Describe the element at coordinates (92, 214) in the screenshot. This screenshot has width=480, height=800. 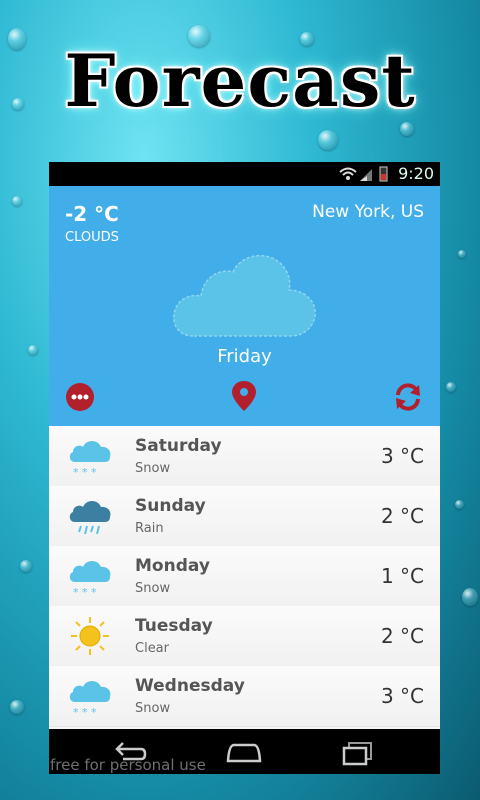
I see `current-temperature: -2 °C` at that location.